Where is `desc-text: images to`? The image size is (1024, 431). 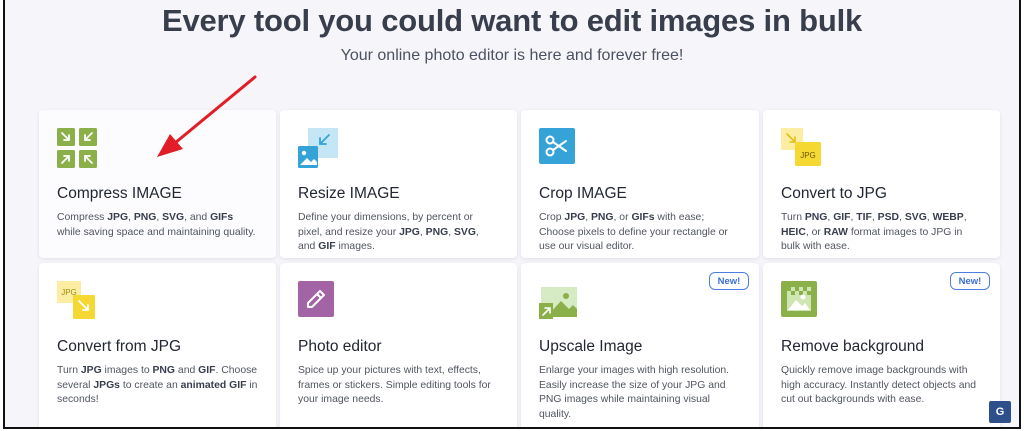
desc-text: images to is located at coordinates (127, 370).